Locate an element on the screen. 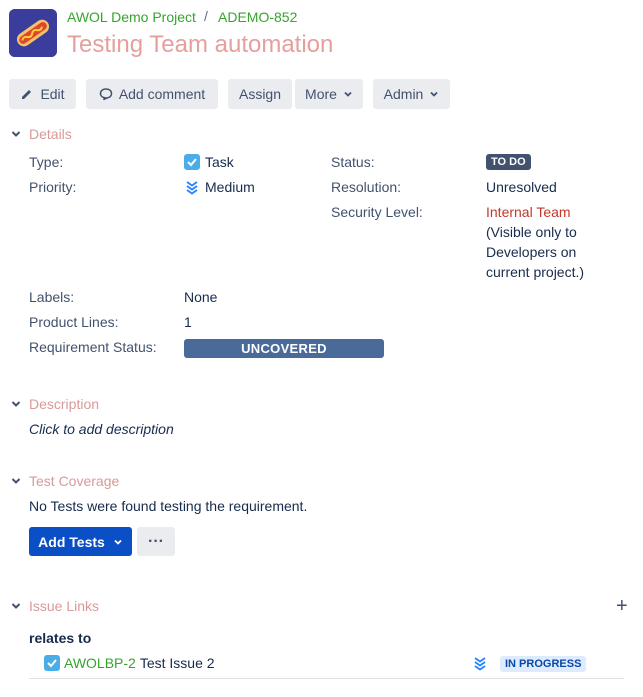 The width and height of the screenshot is (643, 697). hotdog-icon is located at coordinates (33, 33).